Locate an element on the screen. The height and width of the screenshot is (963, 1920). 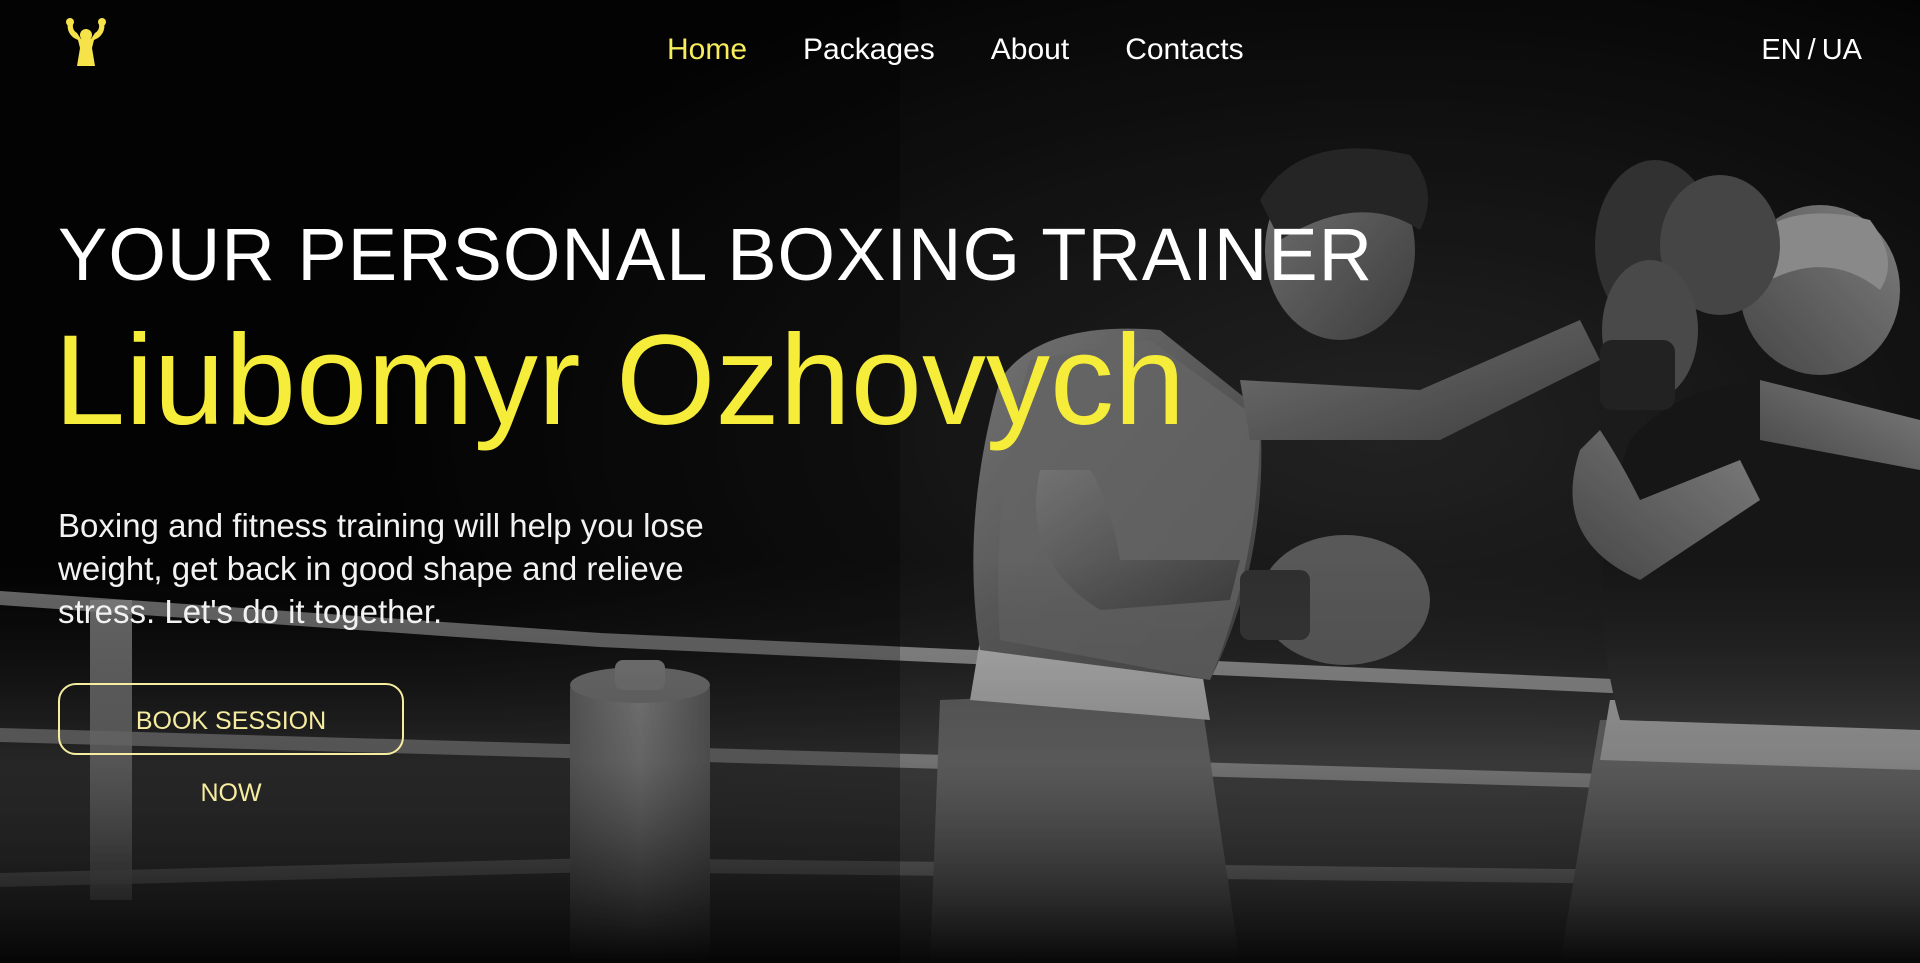
book-session-button: BOOK SESSION NOW is located at coordinates (231, 745).